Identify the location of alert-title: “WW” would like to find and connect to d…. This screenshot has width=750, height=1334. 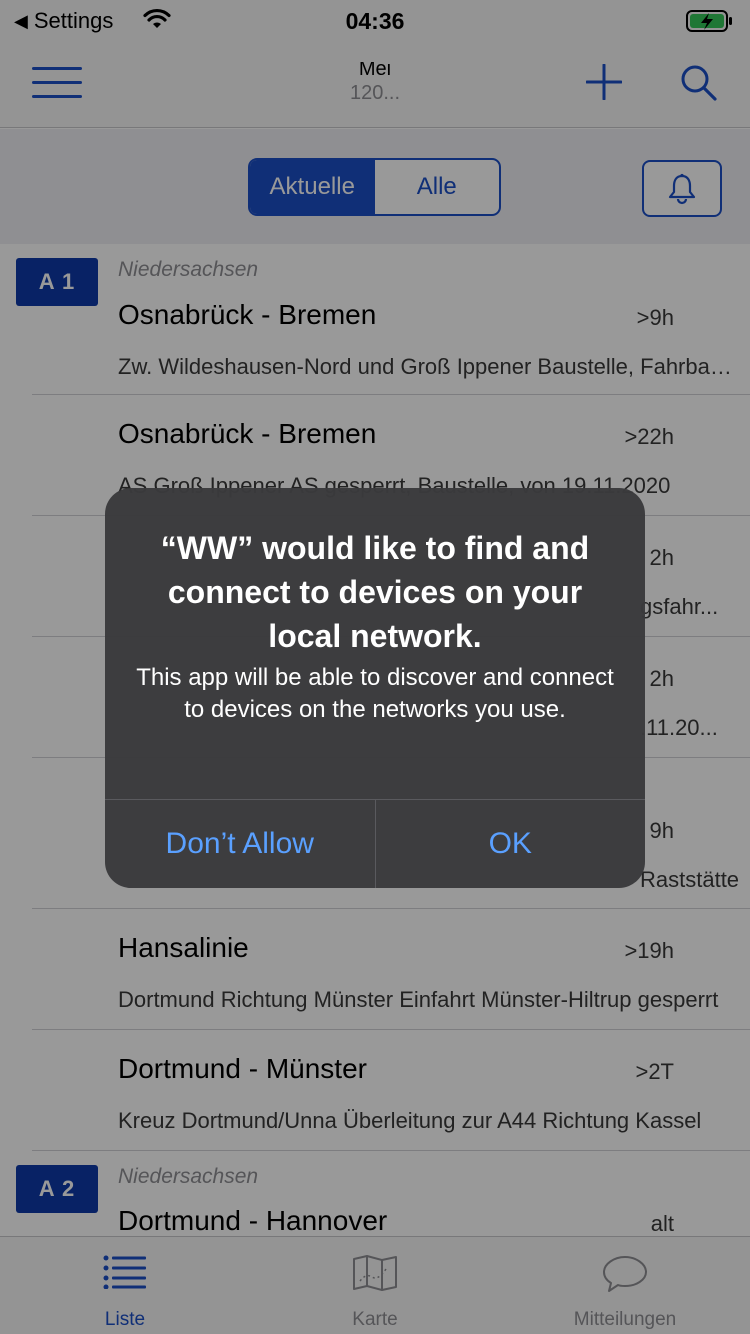
(375, 592).